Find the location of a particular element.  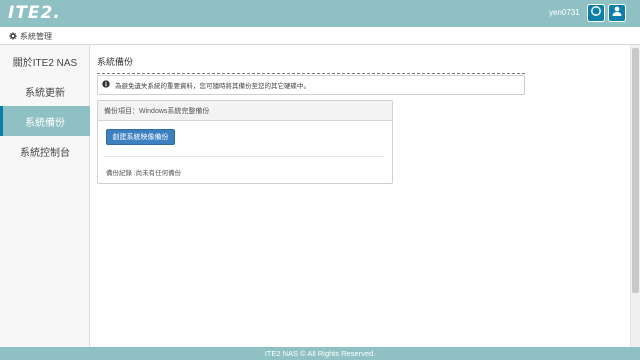

page-scrollbar is located at coordinates (635, 196).